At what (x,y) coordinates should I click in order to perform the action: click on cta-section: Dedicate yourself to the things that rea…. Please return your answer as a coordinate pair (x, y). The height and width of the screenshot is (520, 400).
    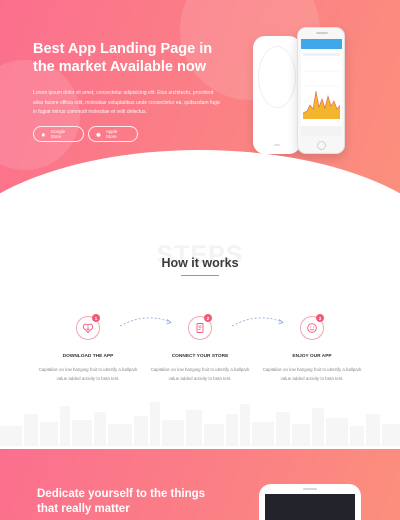
    Looking at the image, I should click on (200, 484).